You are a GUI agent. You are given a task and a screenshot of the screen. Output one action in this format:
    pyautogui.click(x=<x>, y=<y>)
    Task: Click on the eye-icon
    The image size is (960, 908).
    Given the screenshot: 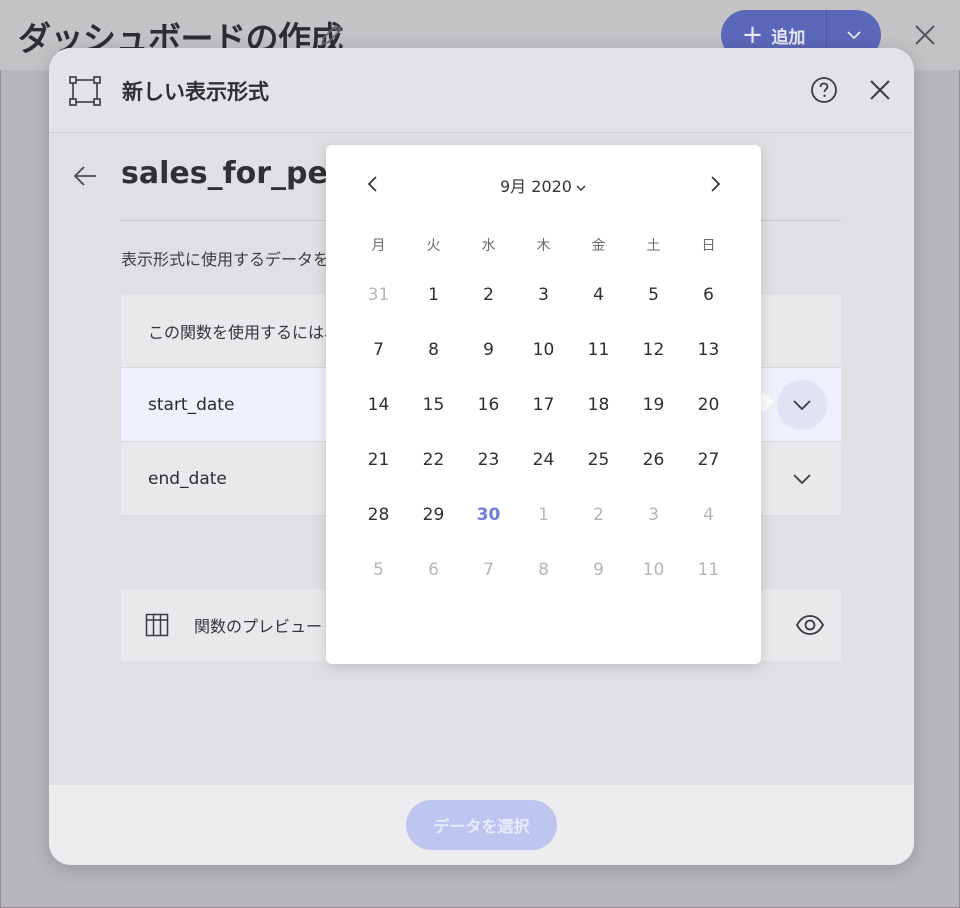 What is the action you would take?
    pyautogui.click(x=810, y=625)
    